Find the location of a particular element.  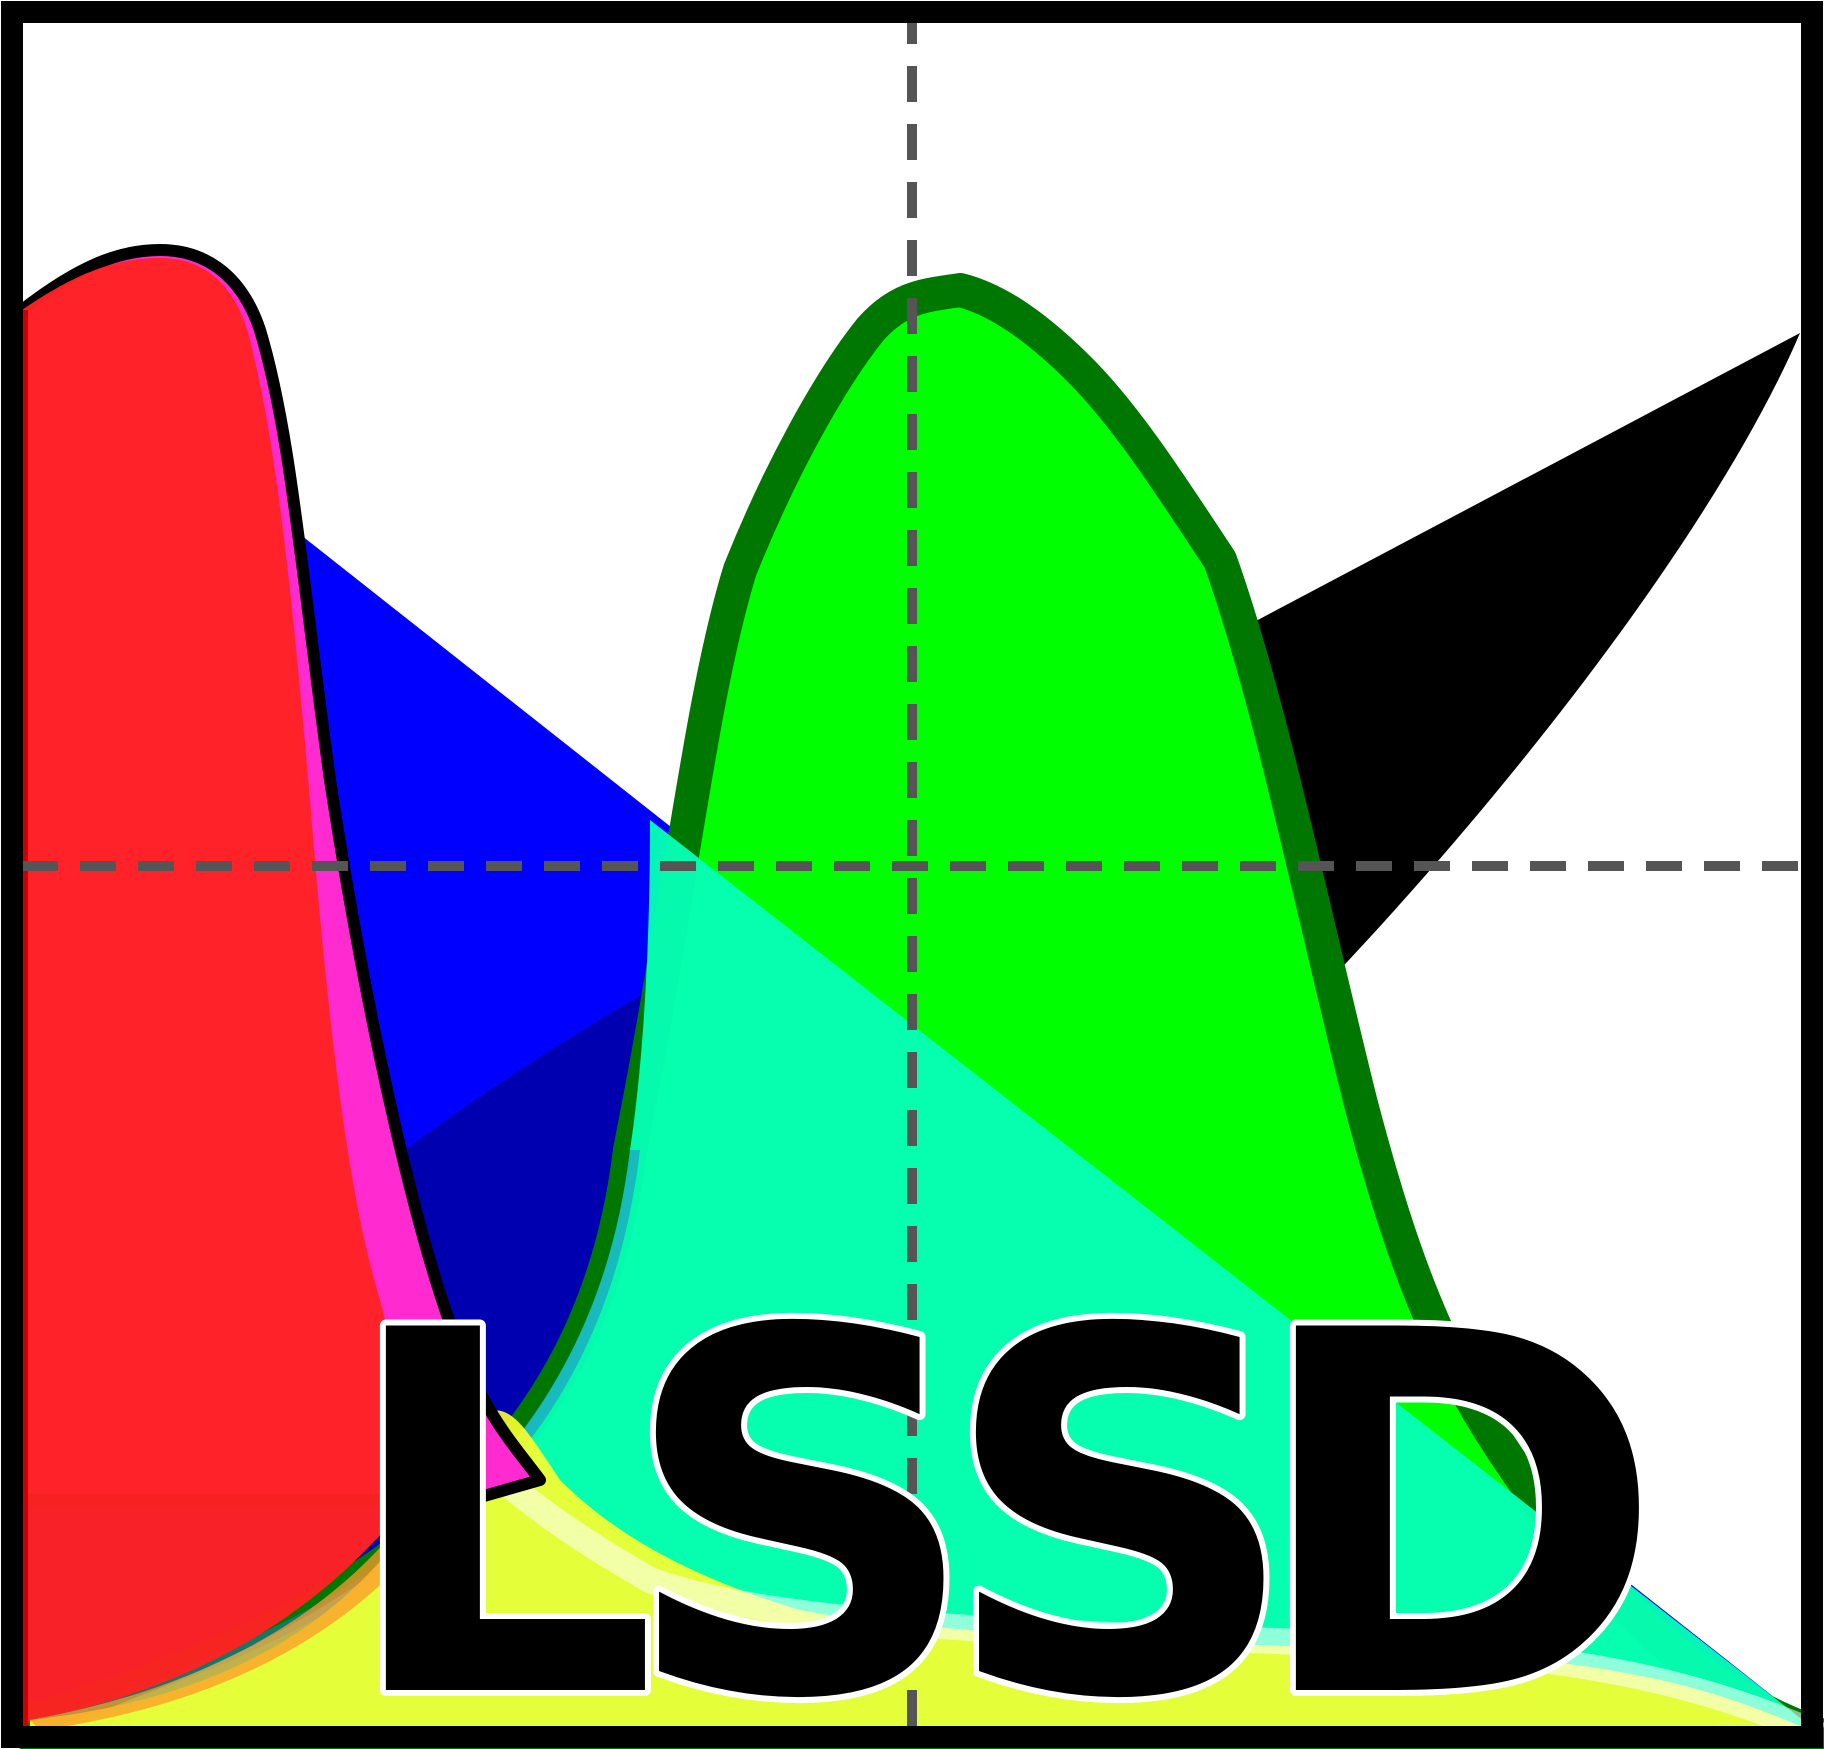

logo-letter-s1: S is located at coordinates (800, 1487).